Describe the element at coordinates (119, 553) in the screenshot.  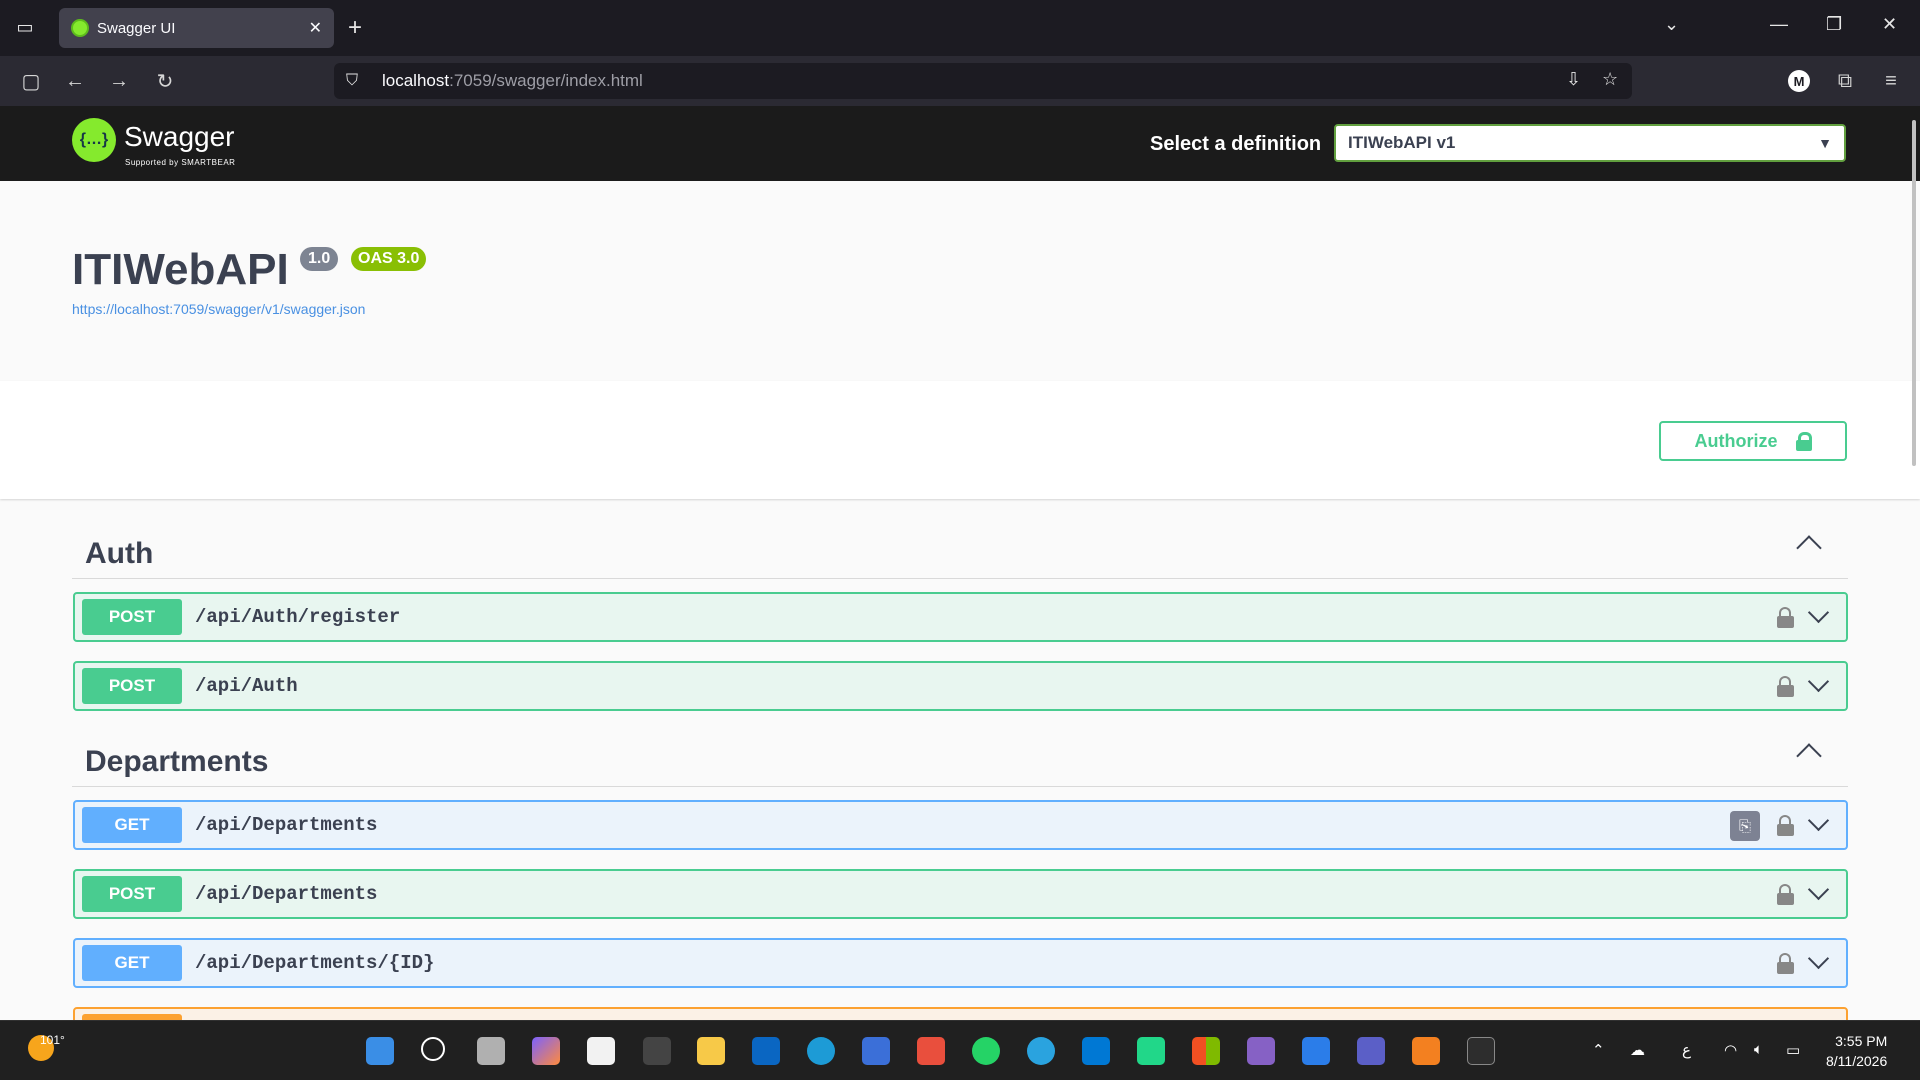
I see `tag-name: Auth` at that location.